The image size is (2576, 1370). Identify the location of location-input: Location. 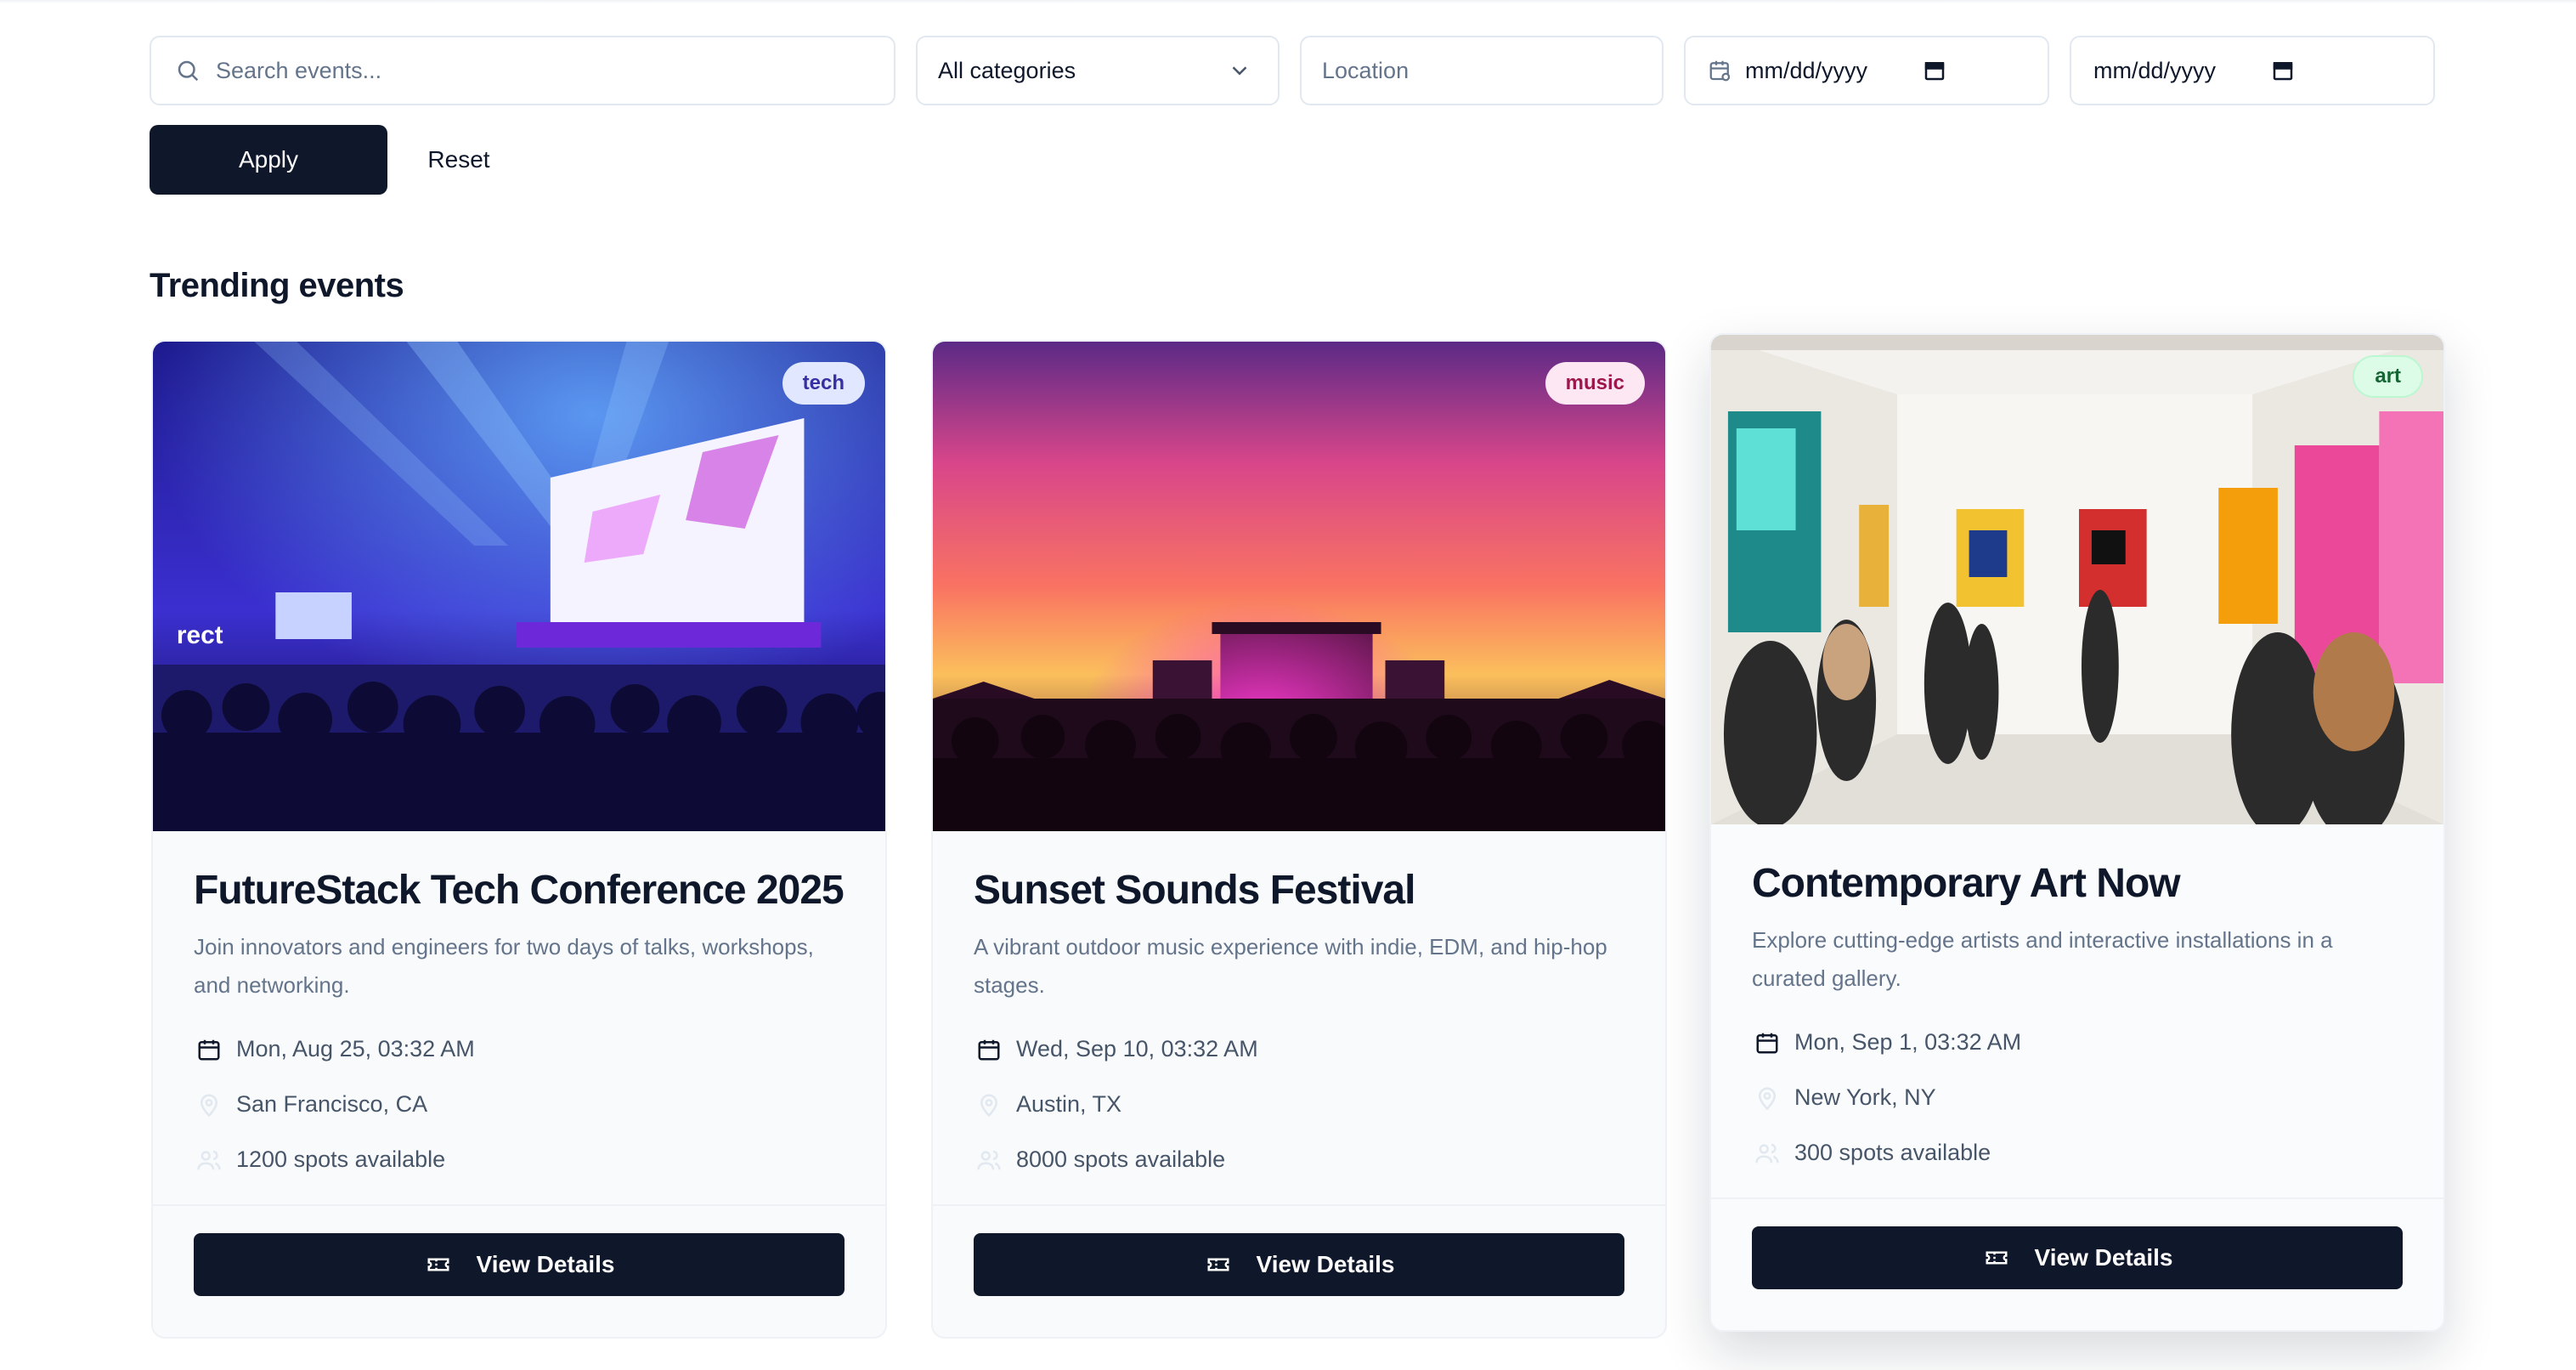
(1482, 70).